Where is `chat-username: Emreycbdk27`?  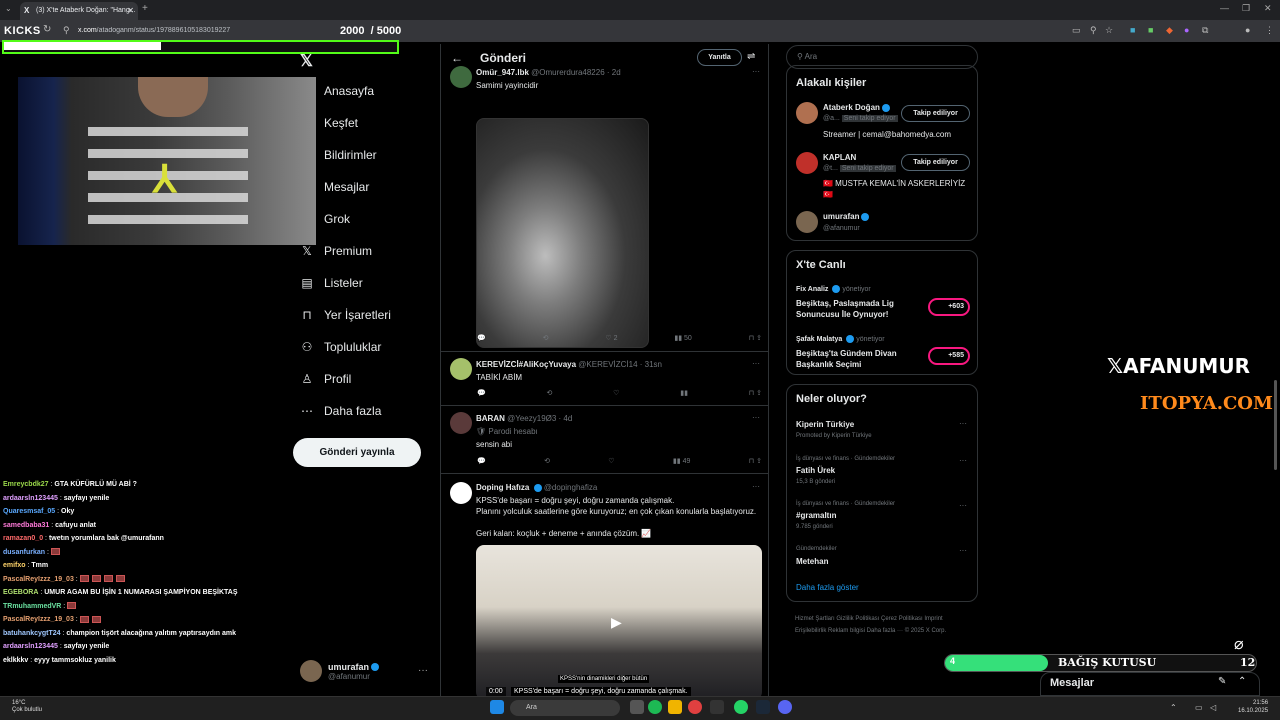
chat-username: Emreycbdk27 is located at coordinates (26, 484).